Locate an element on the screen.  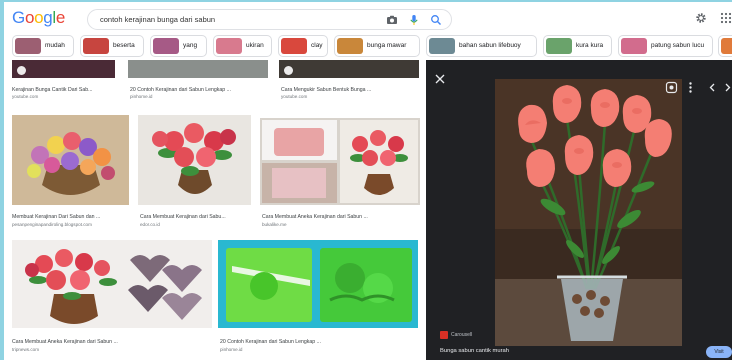
chip-ukiran: ukiran is located at coordinates (242, 46).